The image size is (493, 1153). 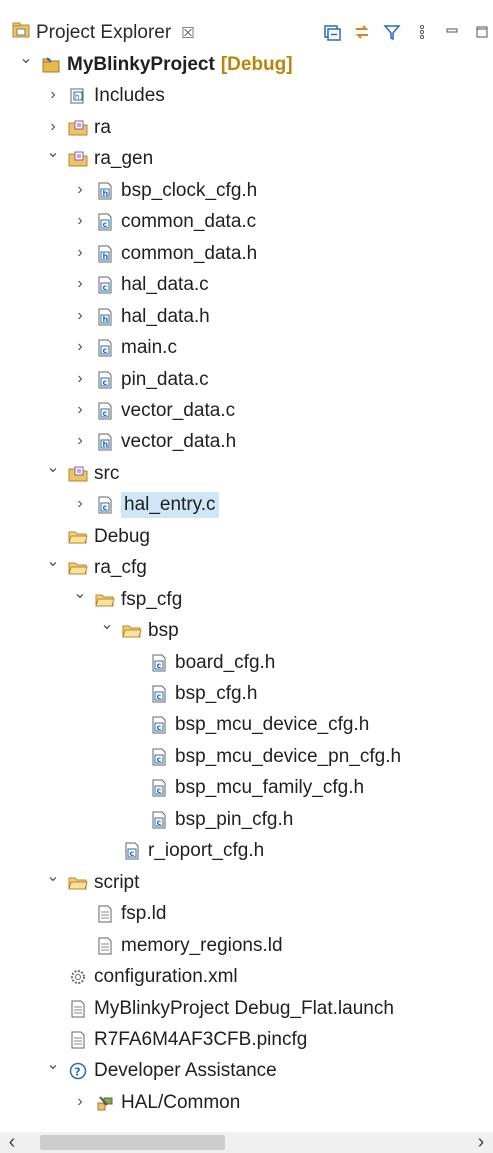 I want to click on tree-item: ⌄ ra_gen, so click(x=246, y=159).